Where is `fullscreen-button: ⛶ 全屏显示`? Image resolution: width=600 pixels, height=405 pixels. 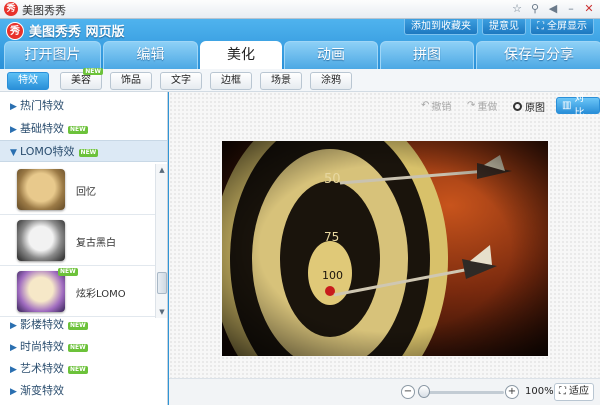 fullscreen-button: ⛶ 全屏显示 is located at coordinates (562, 27).